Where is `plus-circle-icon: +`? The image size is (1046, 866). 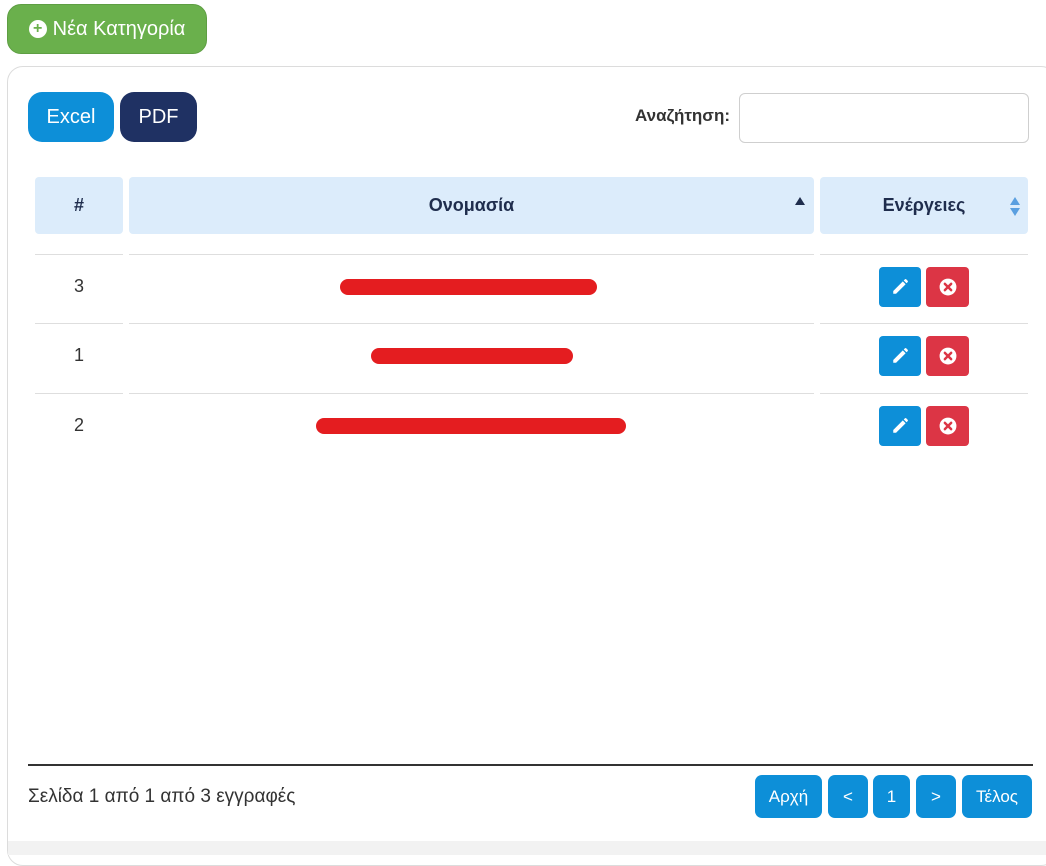
plus-circle-icon: + is located at coordinates (37, 29).